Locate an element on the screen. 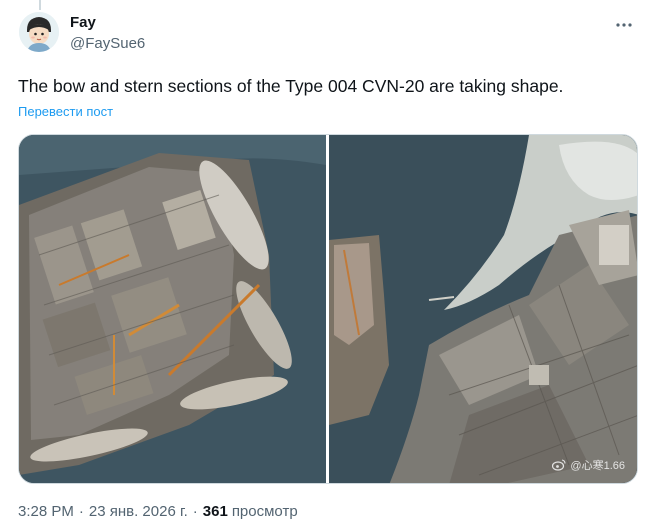  translate-post-link: Перевести пост is located at coordinates (65, 111).